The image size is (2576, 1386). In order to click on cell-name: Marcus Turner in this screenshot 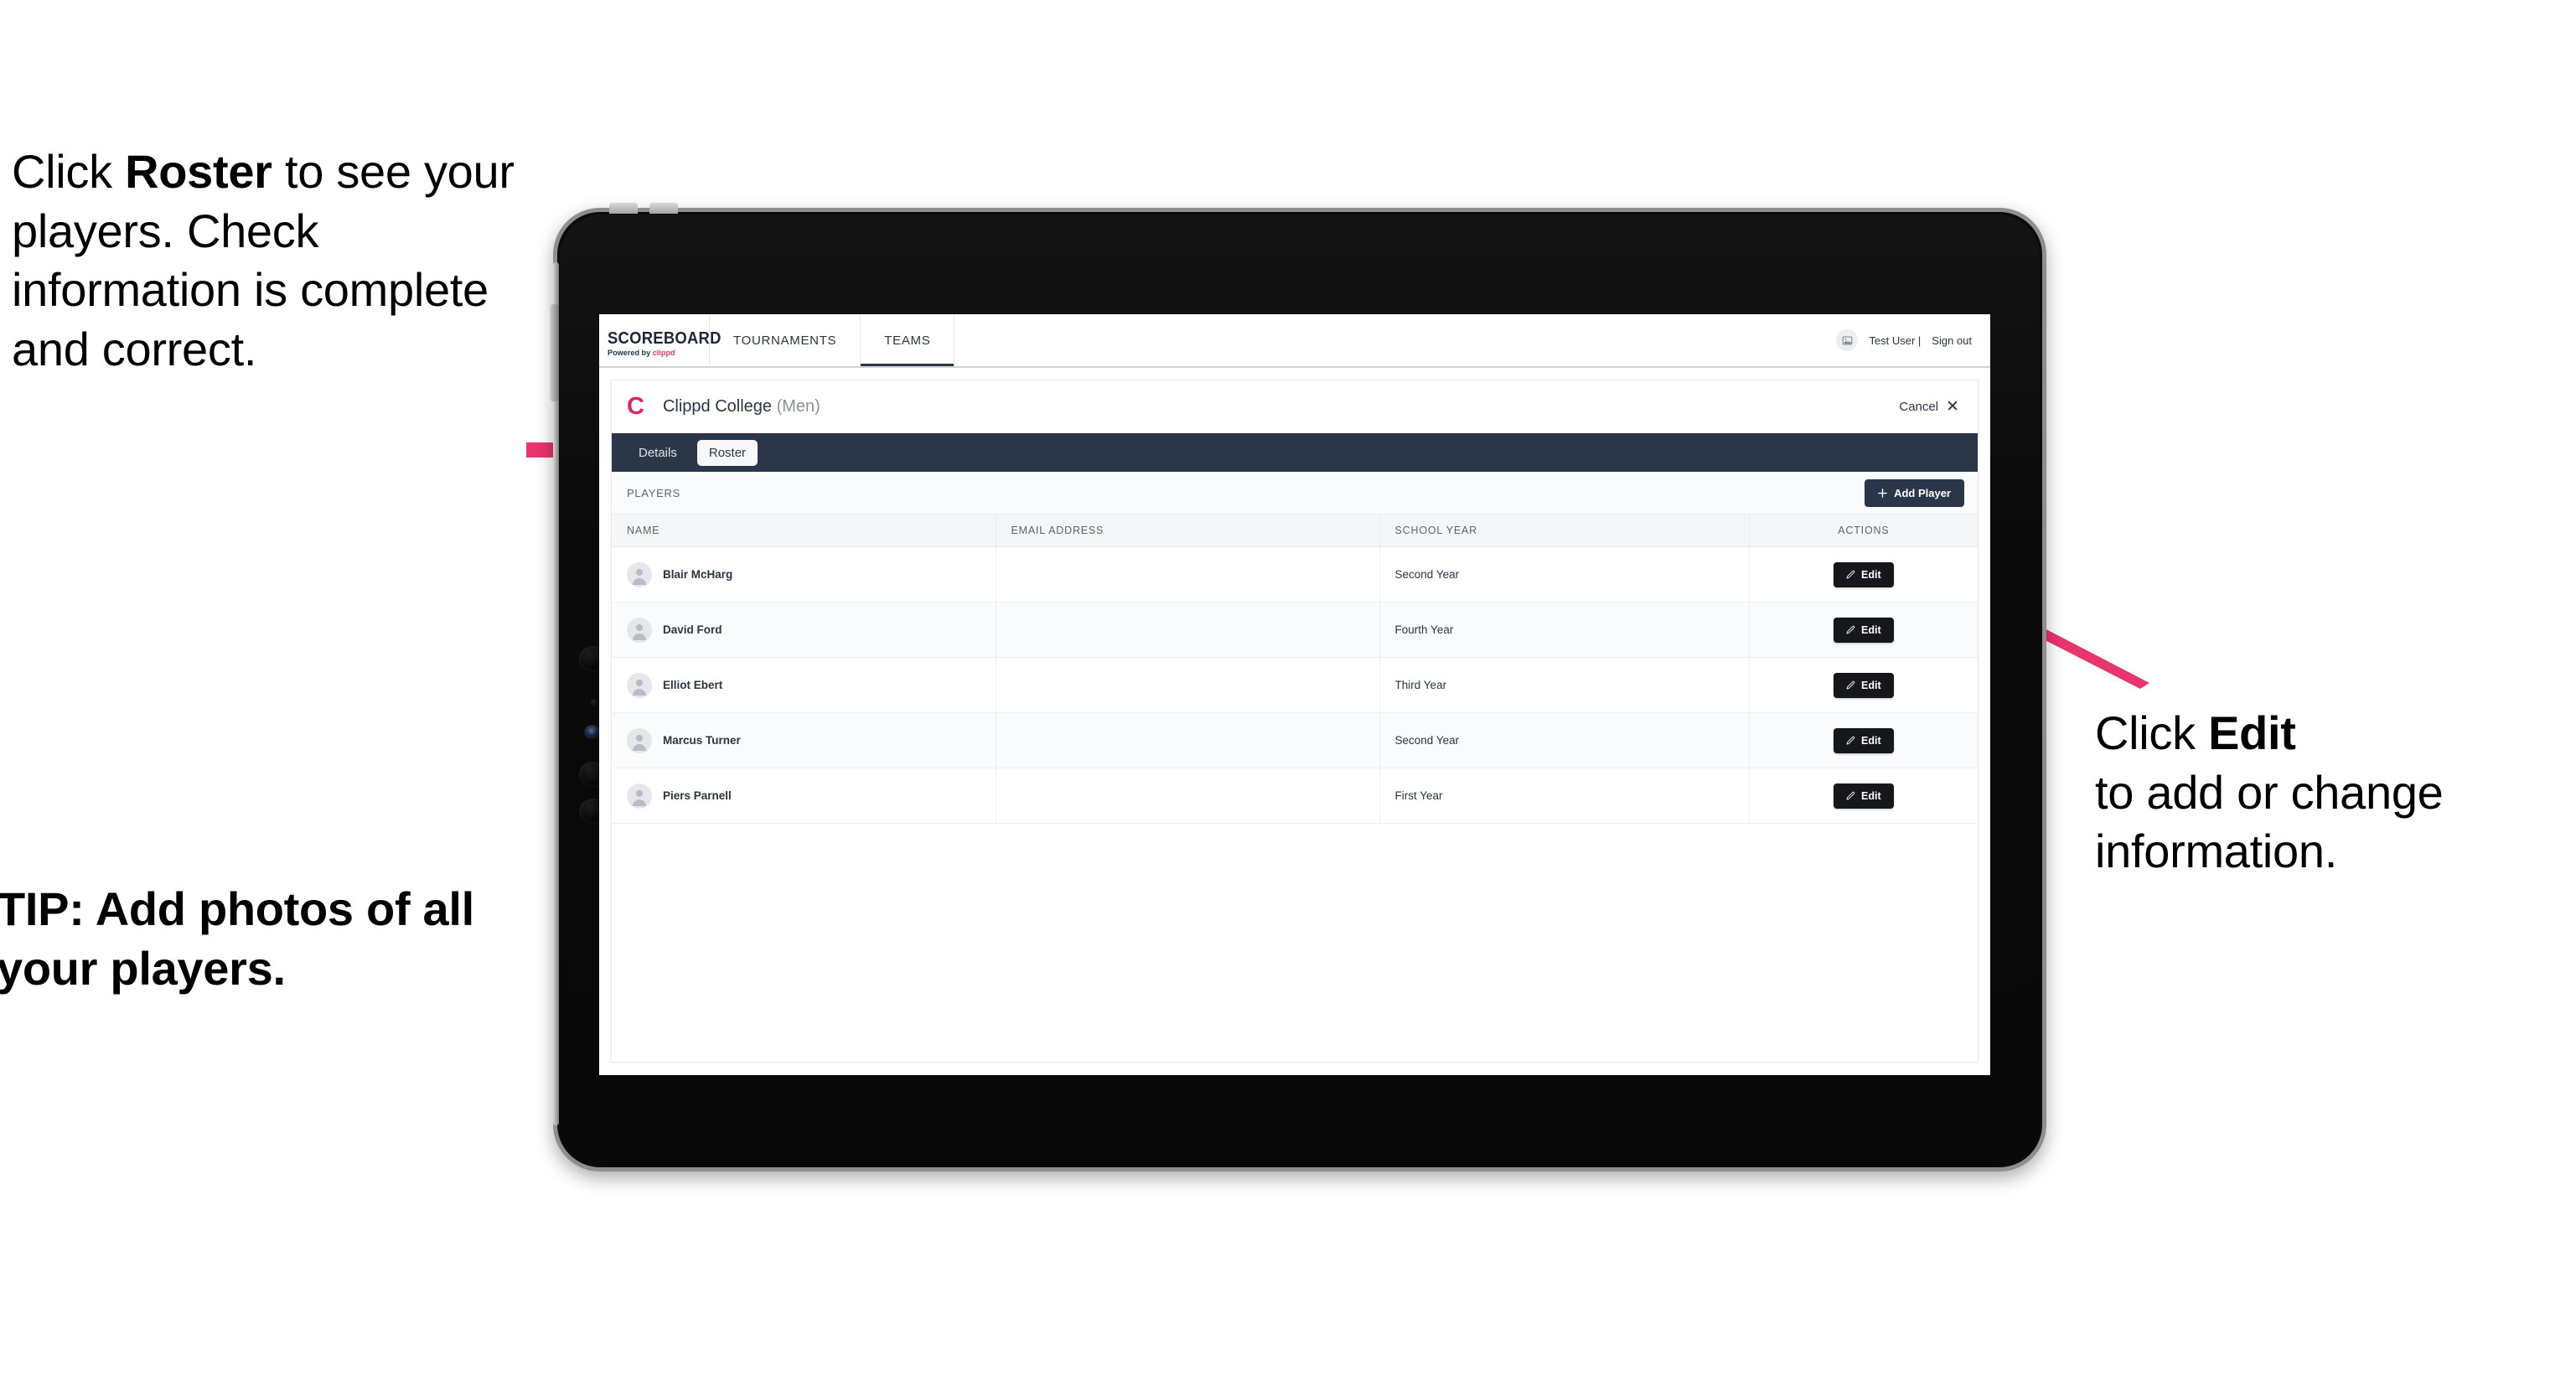, I will do `click(804, 740)`.